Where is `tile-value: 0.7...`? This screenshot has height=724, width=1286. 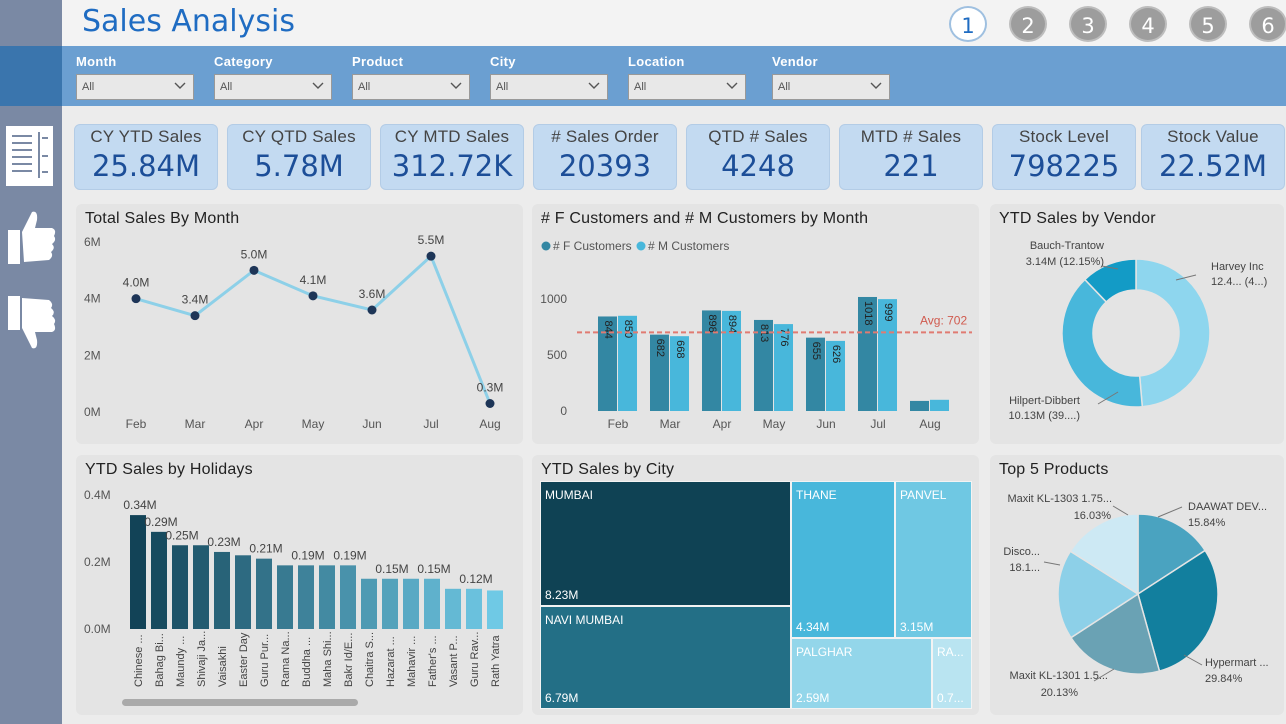
tile-value: 0.7... is located at coordinates (950, 698).